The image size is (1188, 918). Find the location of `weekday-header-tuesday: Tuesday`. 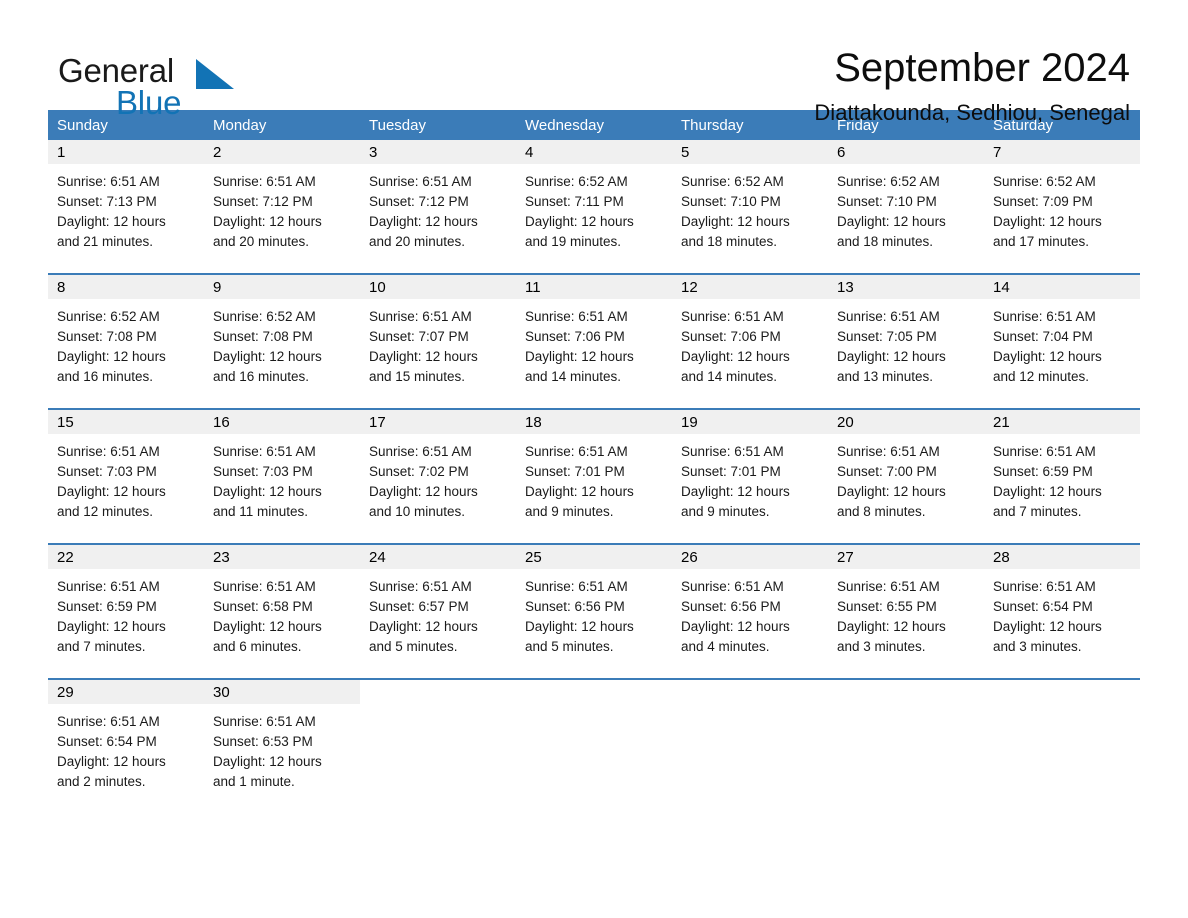

weekday-header-tuesday: Tuesday is located at coordinates (397, 125).